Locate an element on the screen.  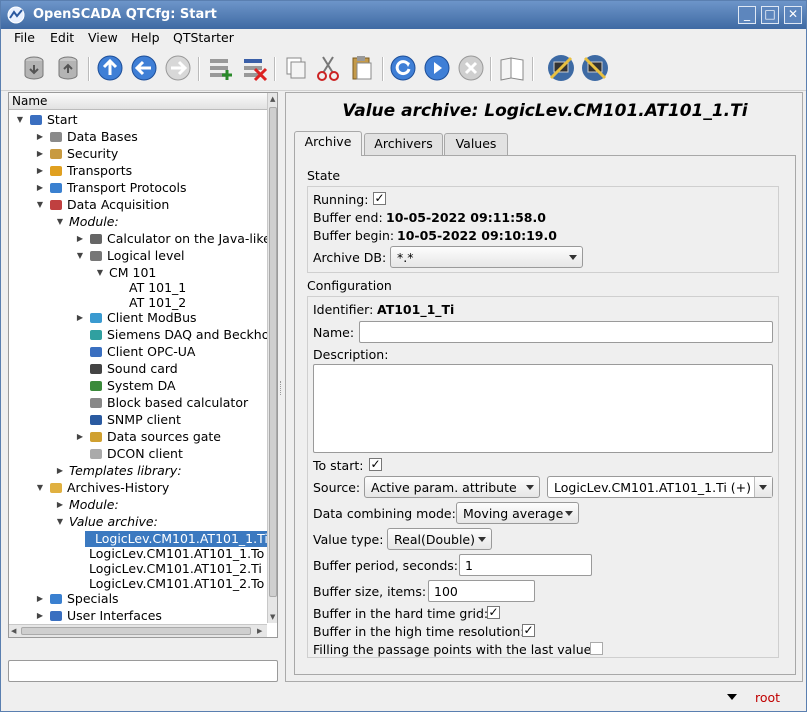
tree-filter-input is located at coordinates (143, 671).